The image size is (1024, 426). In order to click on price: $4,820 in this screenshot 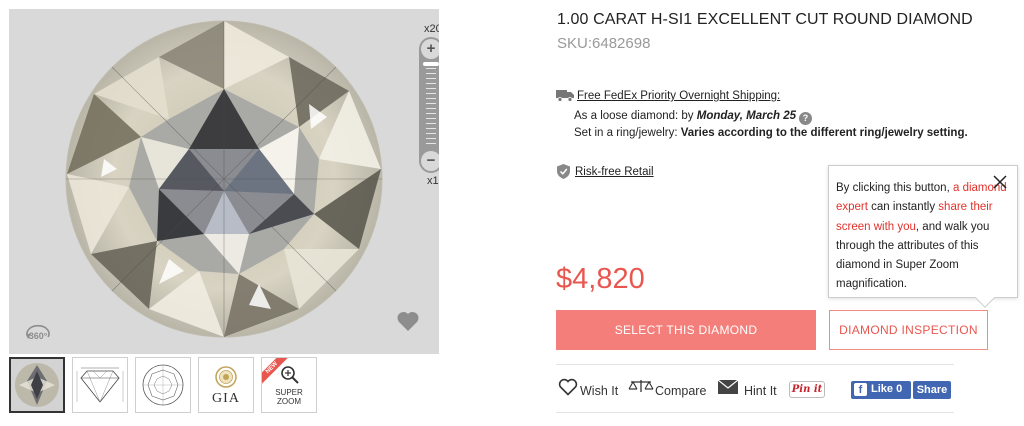, I will do `click(600, 279)`.